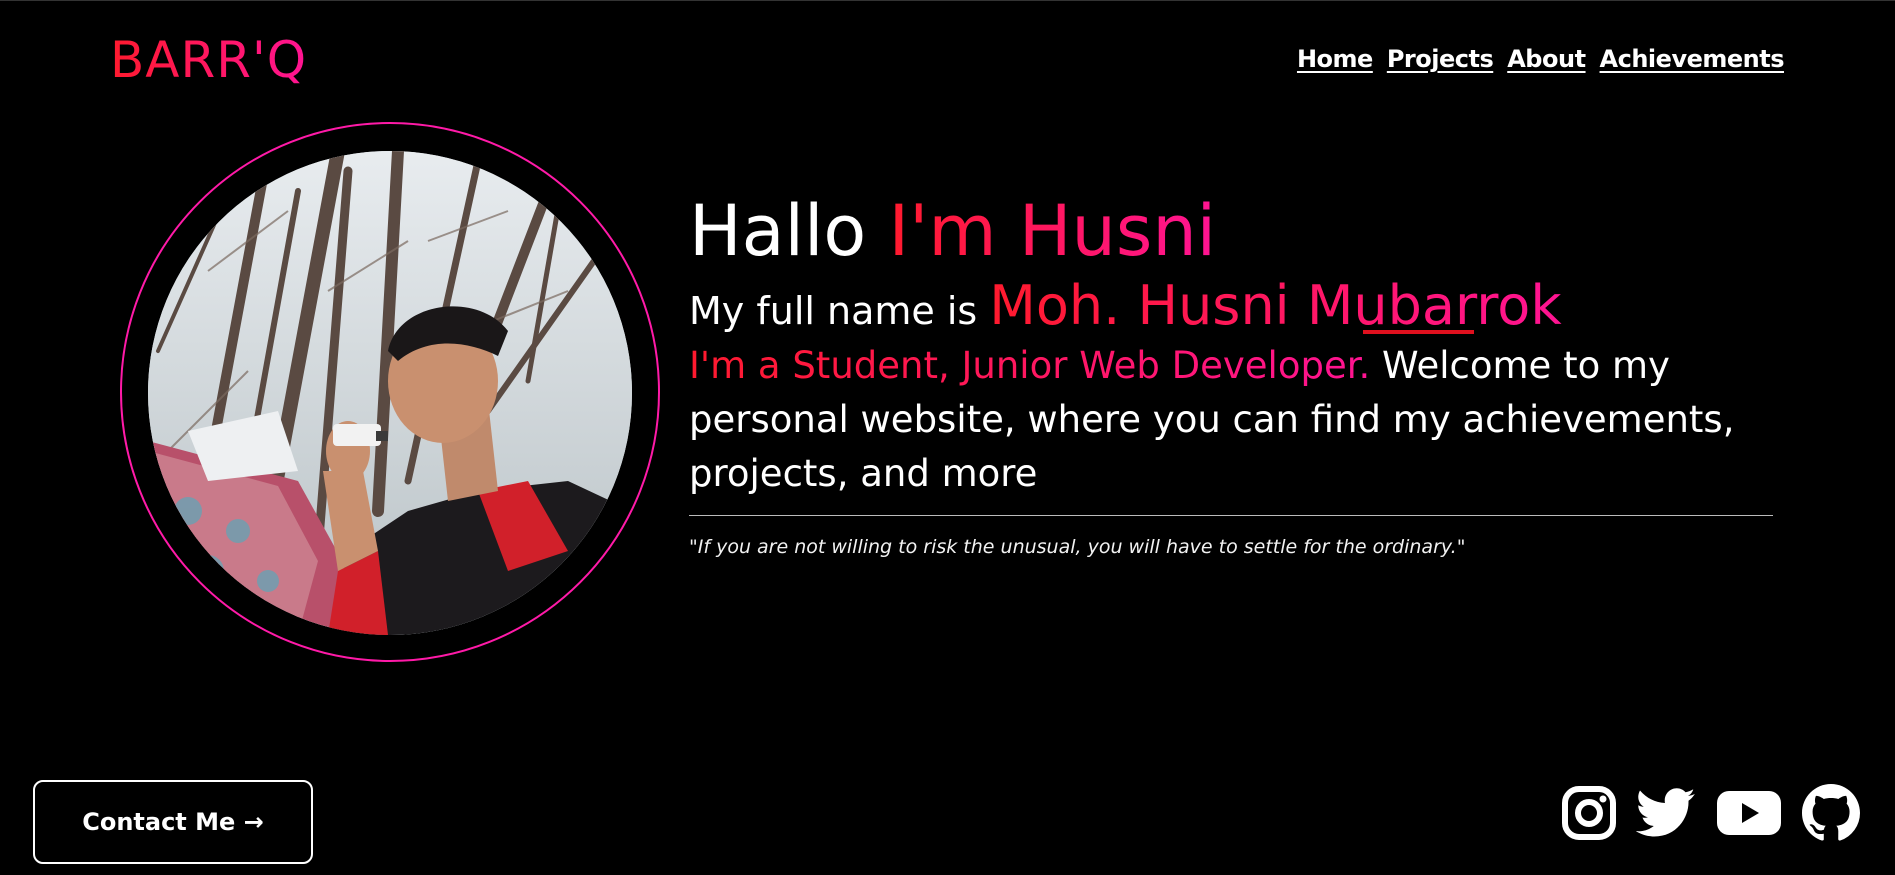 The width and height of the screenshot is (1895, 875). What do you see at coordinates (1711, 813) in the screenshot?
I see `social-links` at bounding box center [1711, 813].